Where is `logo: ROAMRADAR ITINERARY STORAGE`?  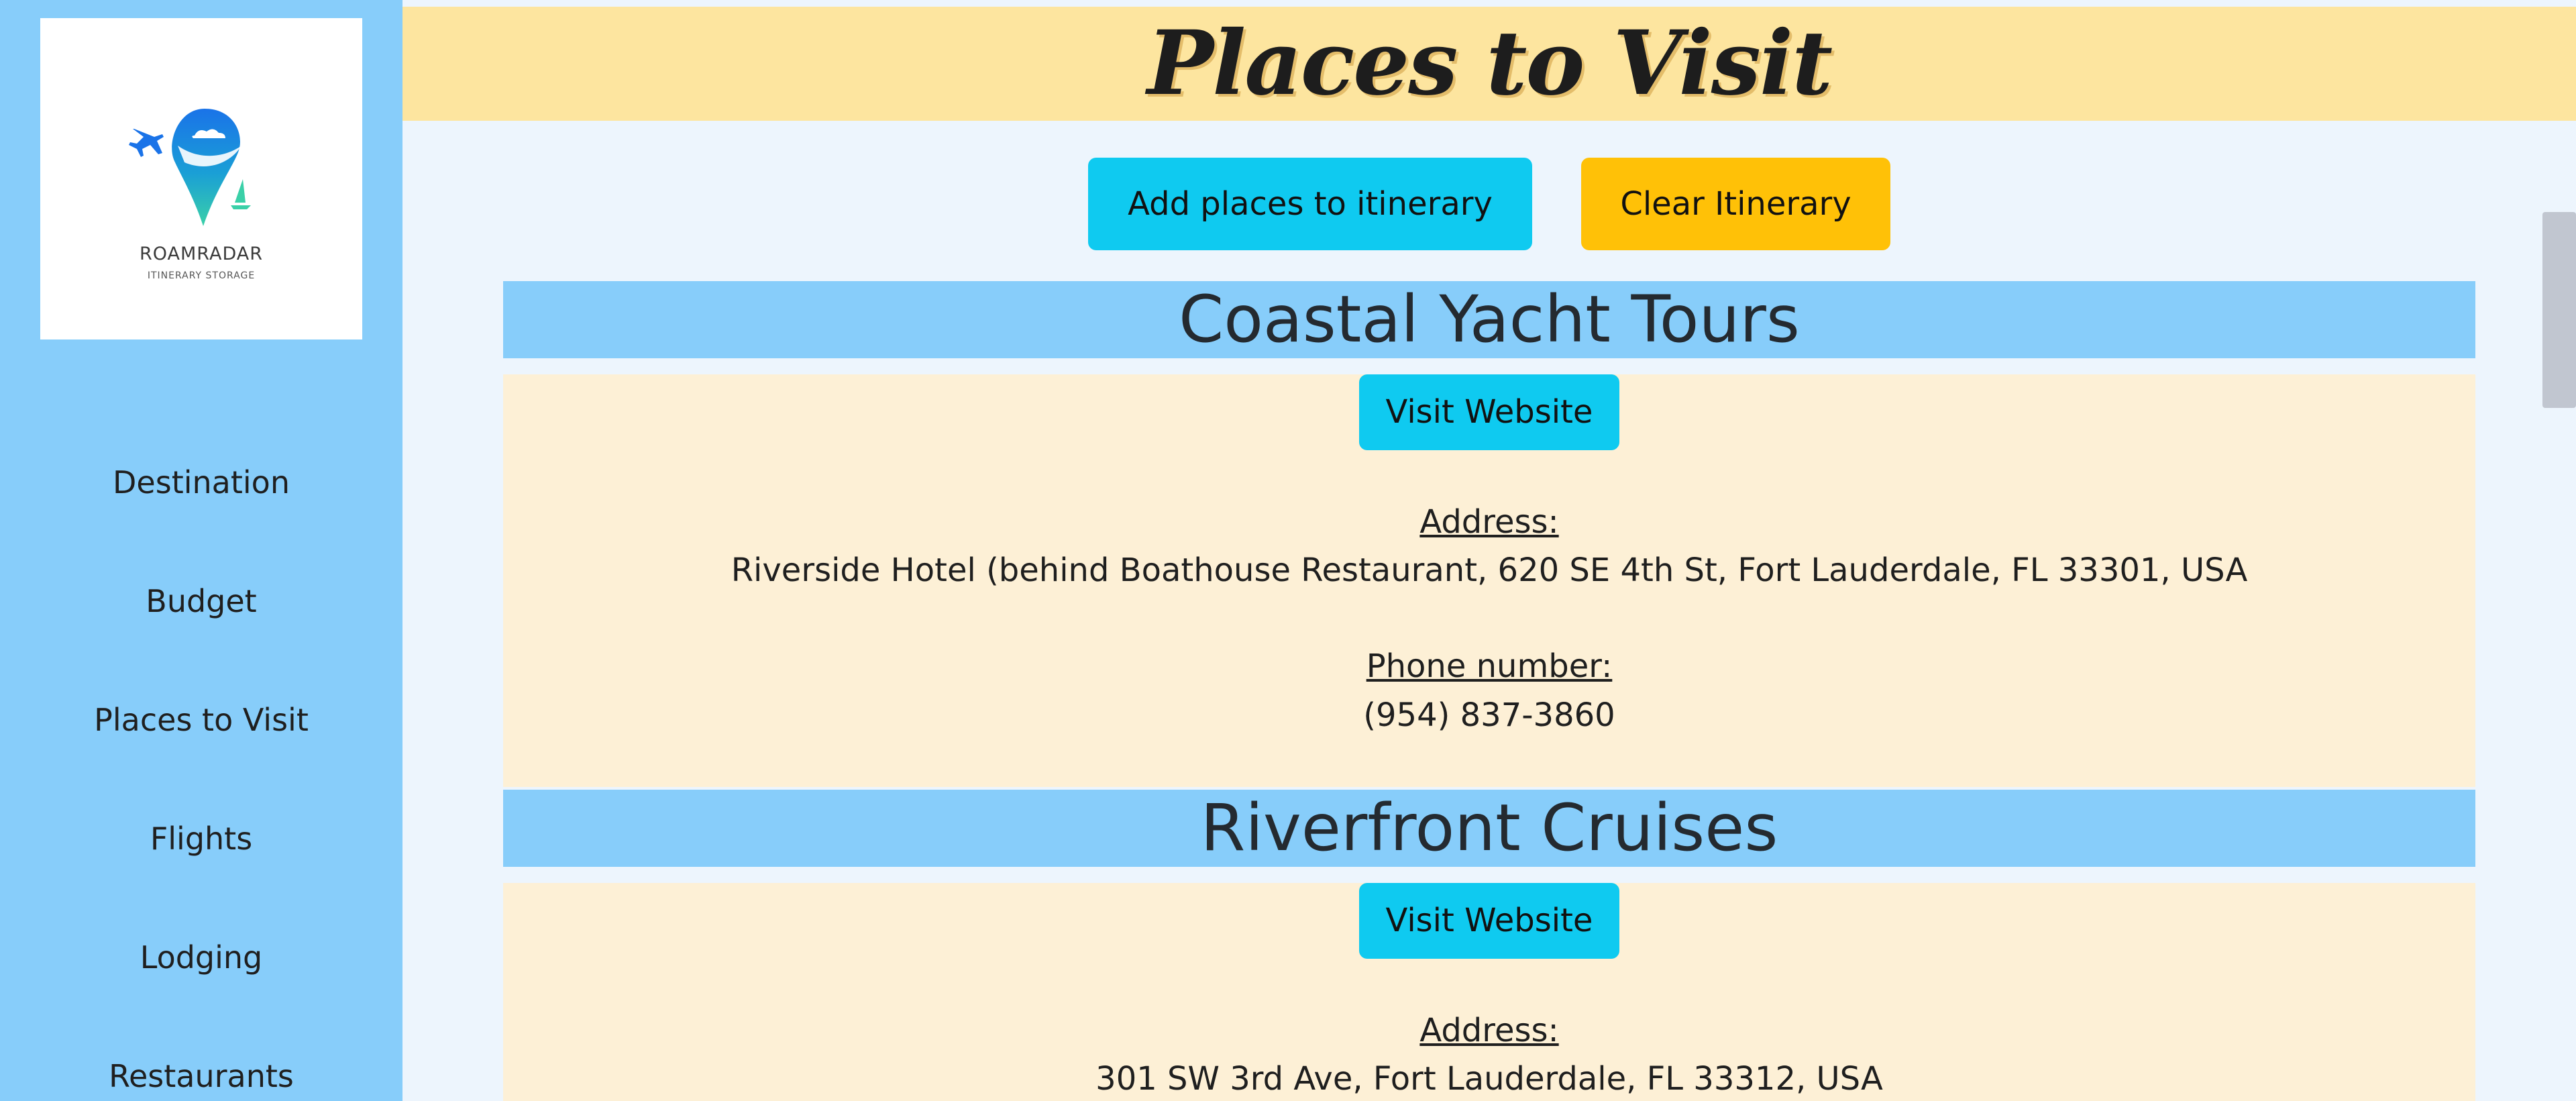 logo: ROAMRADAR ITINERARY STORAGE is located at coordinates (201, 178).